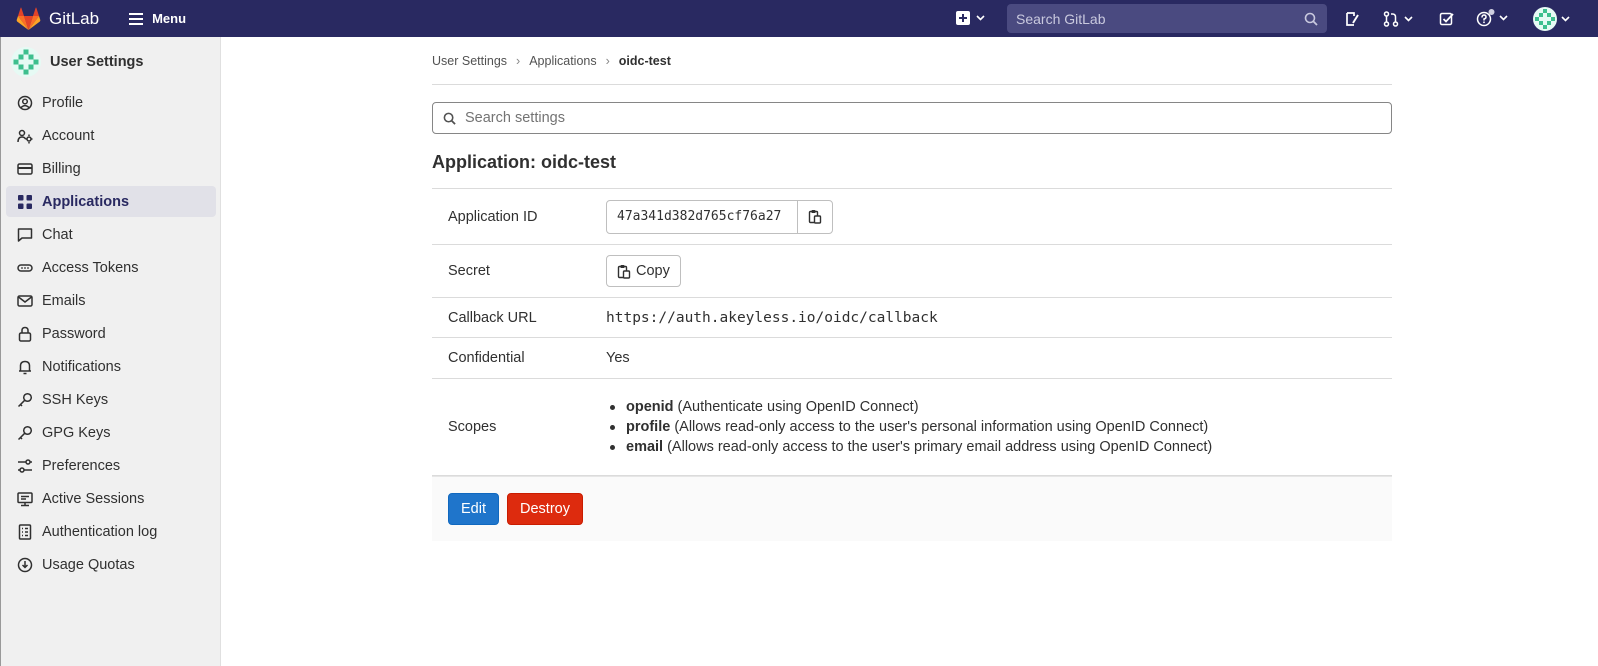 The height and width of the screenshot is (666, 1598). Describe the element at coordinates (963, 18) in the screenshot. I see `plus-square-icon` at that location.